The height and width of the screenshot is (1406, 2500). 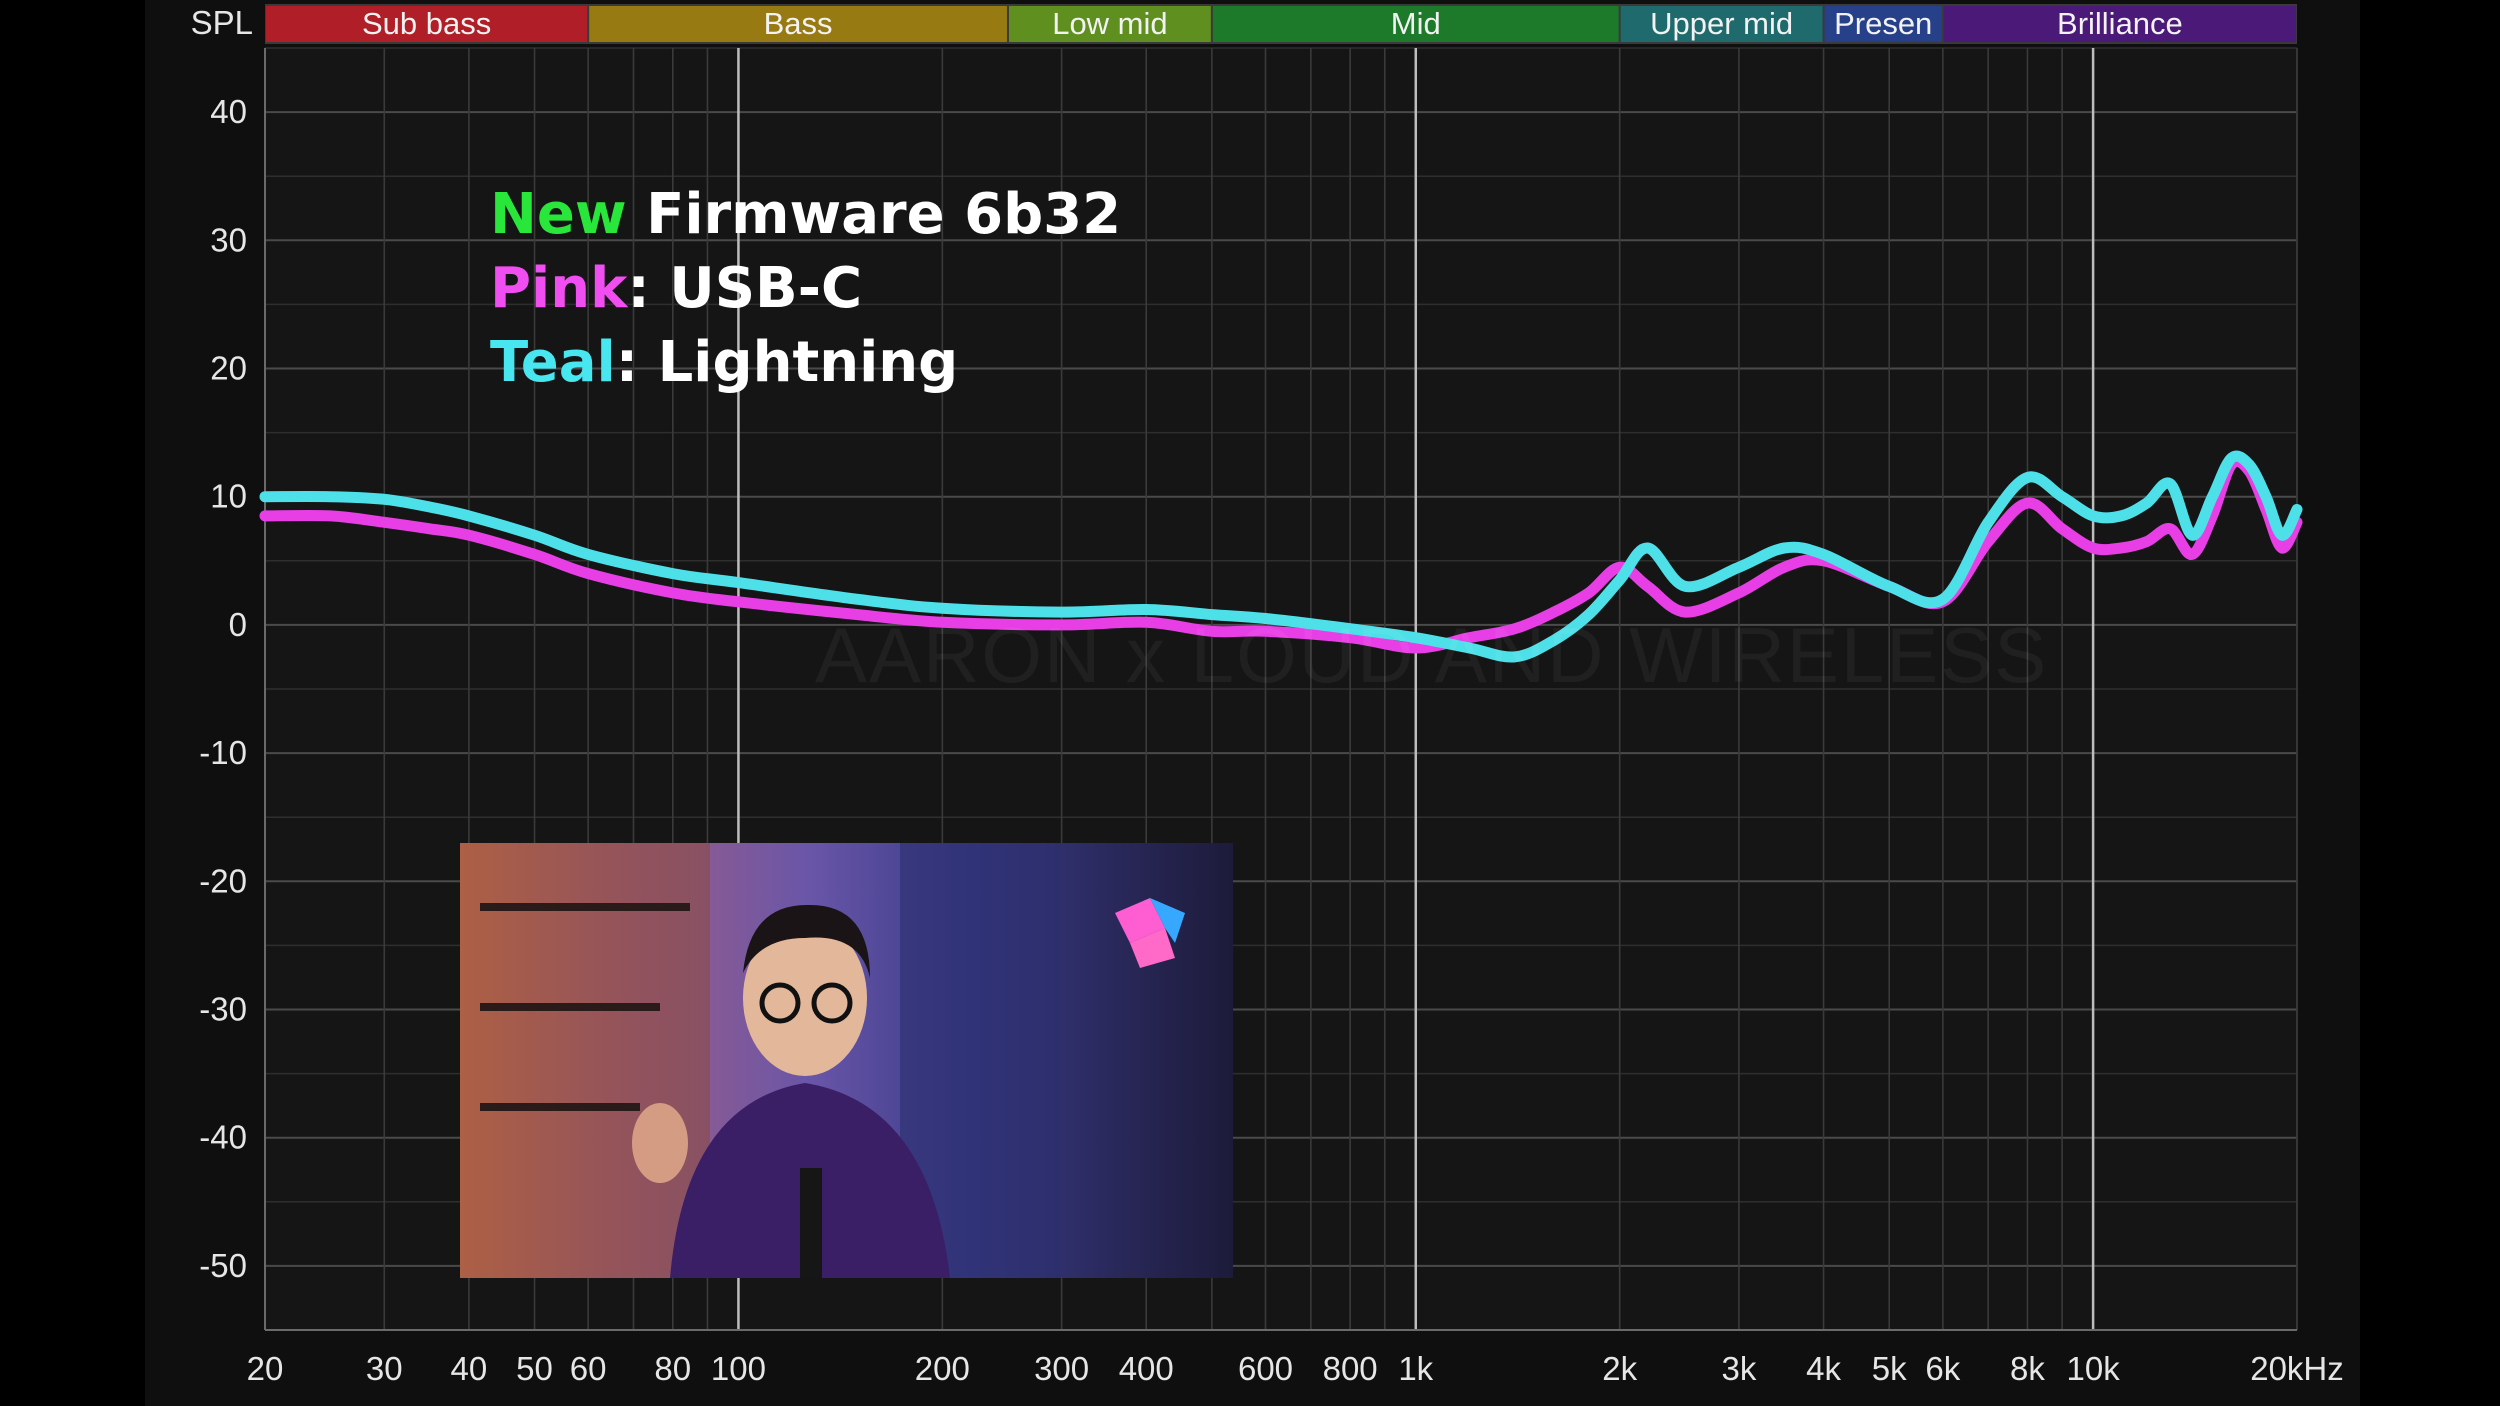 I want to click on legend-text: : Lightning, so click(x=787, y=362).